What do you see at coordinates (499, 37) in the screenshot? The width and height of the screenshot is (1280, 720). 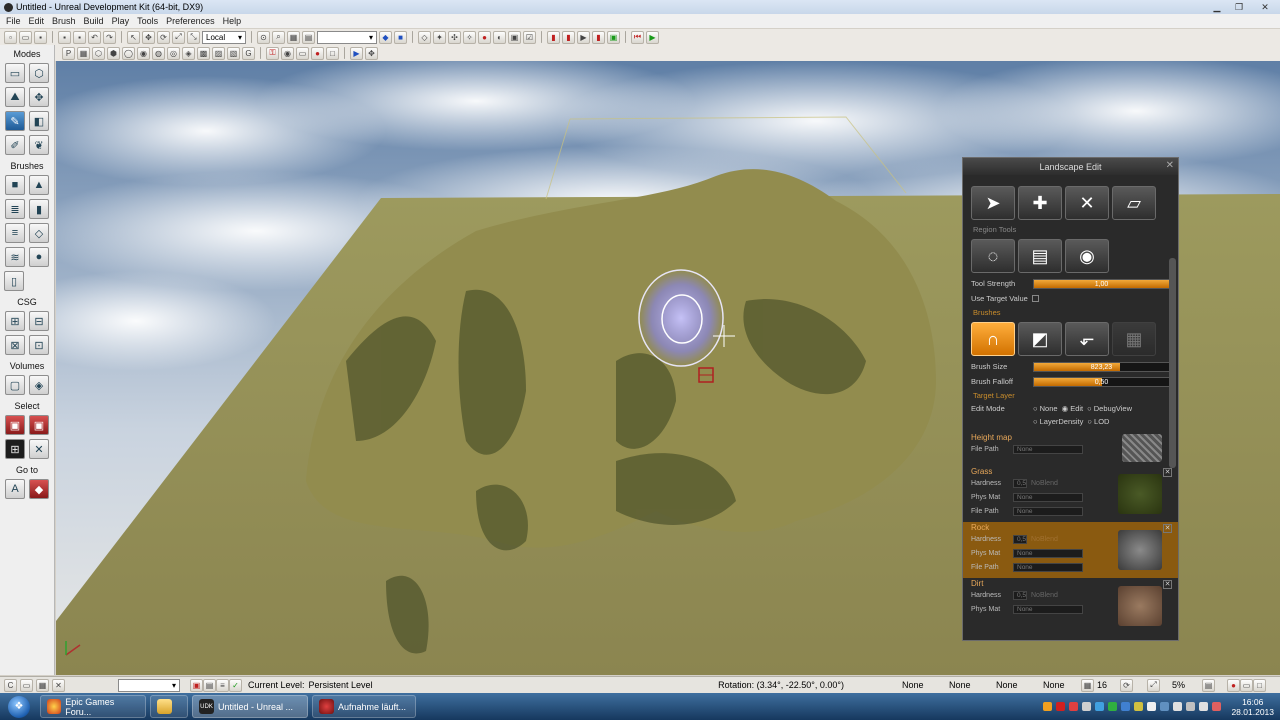 I see `lighting-quality-icon: ◐` at bounding box center [499, 37].